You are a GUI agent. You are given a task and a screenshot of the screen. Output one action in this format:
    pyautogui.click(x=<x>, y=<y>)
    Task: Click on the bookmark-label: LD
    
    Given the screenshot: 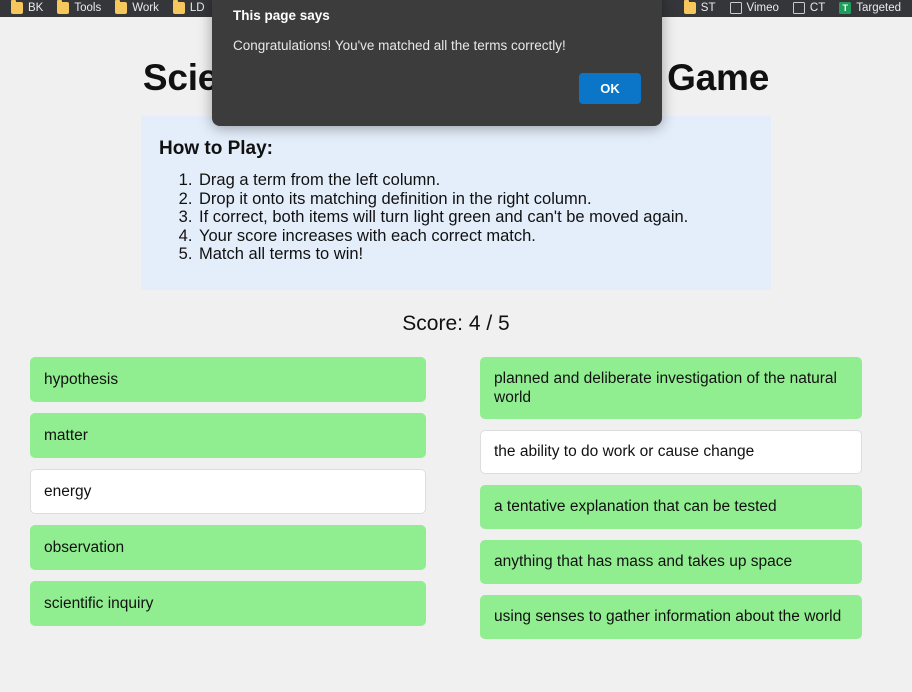 What is the action you would take?
    pyautogui.click(x=197, y=8)
    